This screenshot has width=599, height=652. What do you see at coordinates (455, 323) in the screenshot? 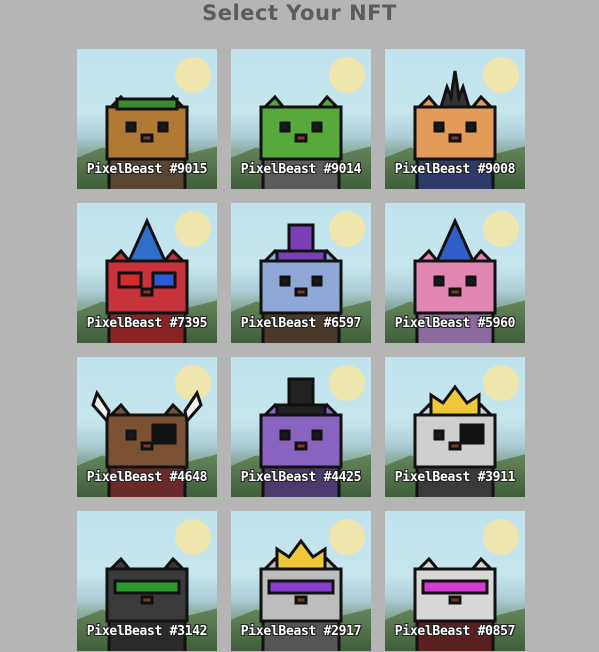
I see `nft-name: PixelBeast #5960` at bounding box center [455, 323].